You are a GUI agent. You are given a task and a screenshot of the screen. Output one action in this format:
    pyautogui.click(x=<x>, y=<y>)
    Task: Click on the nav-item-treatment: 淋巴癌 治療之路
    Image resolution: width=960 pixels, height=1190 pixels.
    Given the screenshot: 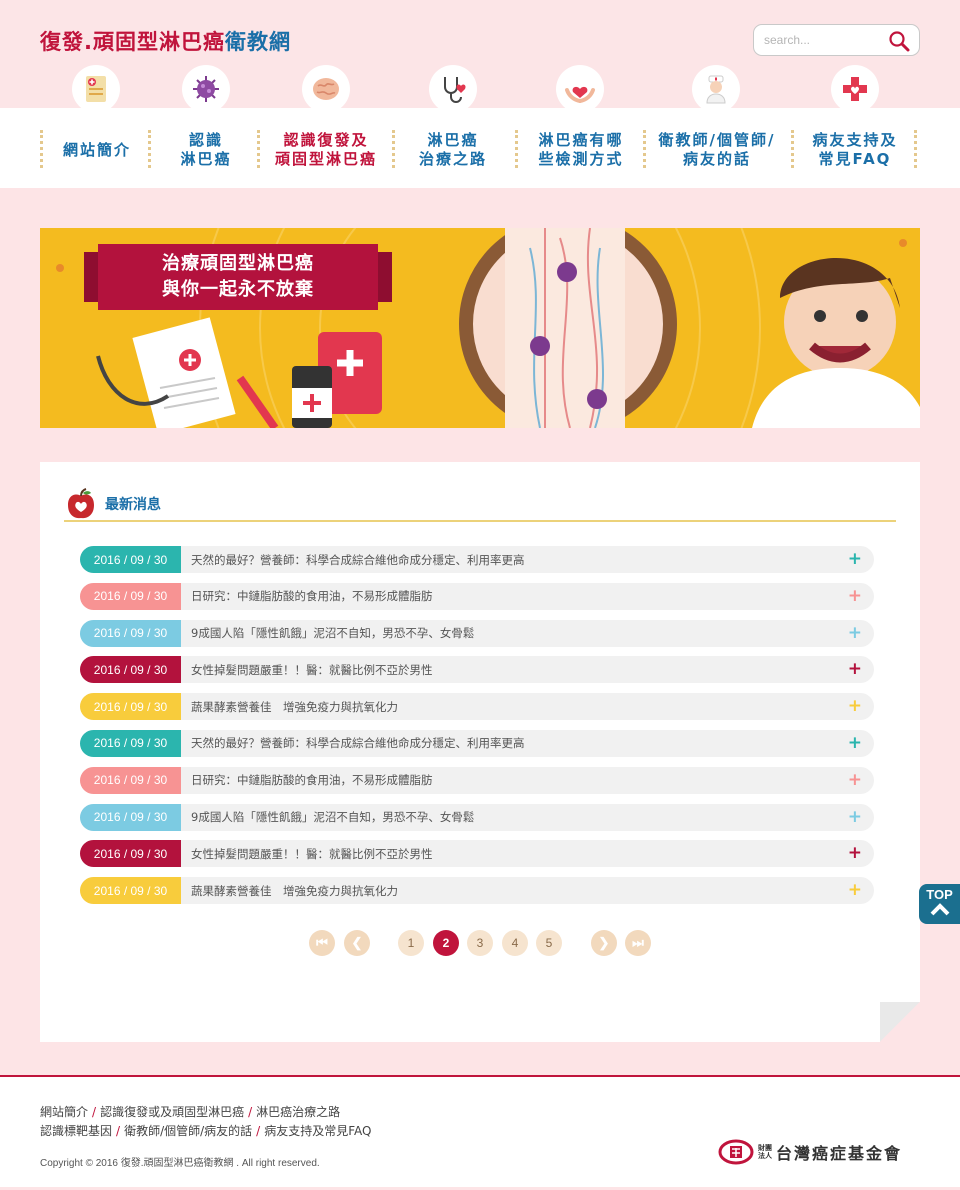 What is the action you would take?
    pyautogui.click(x=453, y=150)
    